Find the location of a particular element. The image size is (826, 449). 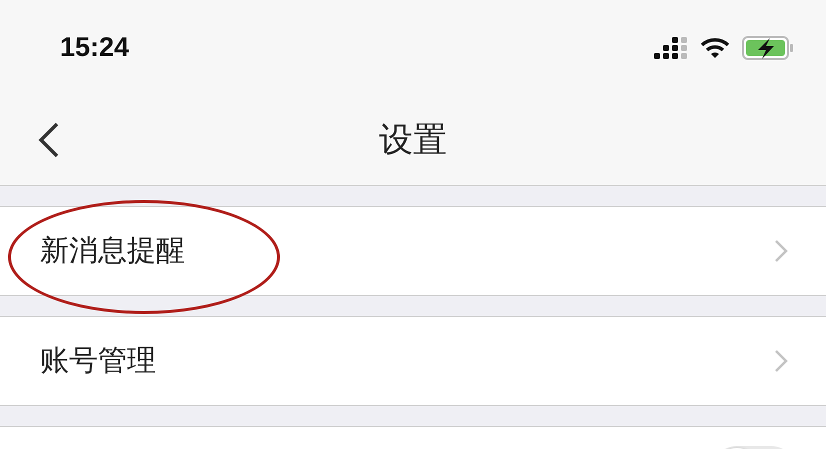

row-label: 账号管理 is located at coordinates (98, 360).